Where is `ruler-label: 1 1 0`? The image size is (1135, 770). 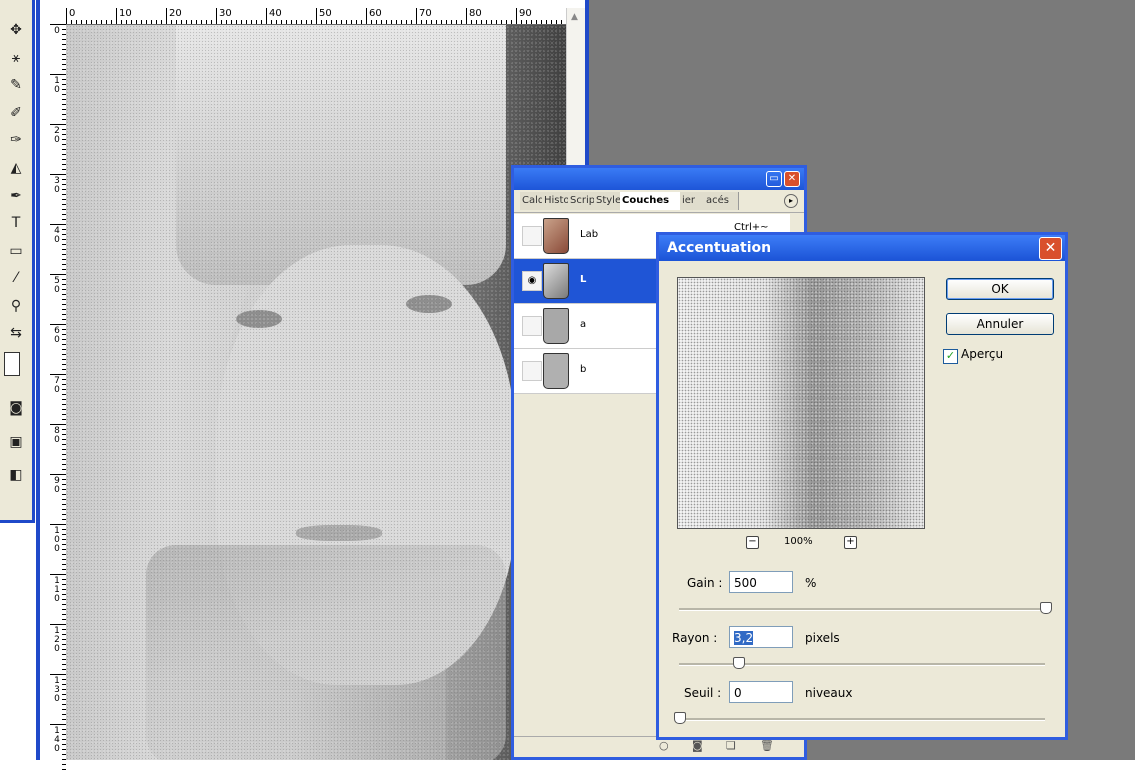 ruler-label: 1 1 0 is located at coordinates (57, 590).